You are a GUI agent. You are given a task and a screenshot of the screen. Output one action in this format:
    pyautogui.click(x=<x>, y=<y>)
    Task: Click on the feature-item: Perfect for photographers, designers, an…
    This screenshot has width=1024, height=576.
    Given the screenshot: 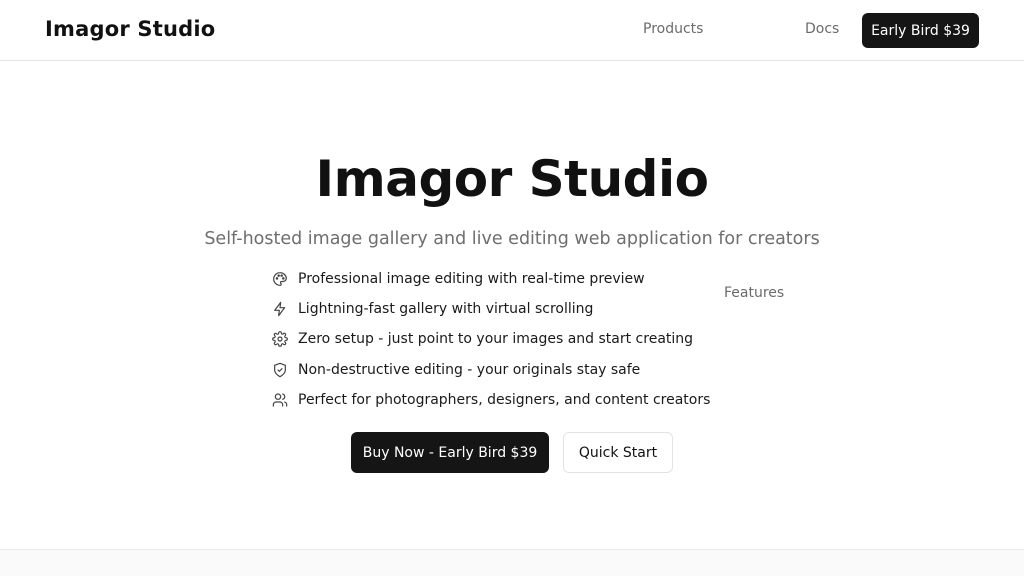 What is the action you would take?
    pyautogui.click(x=522, y=400)
    